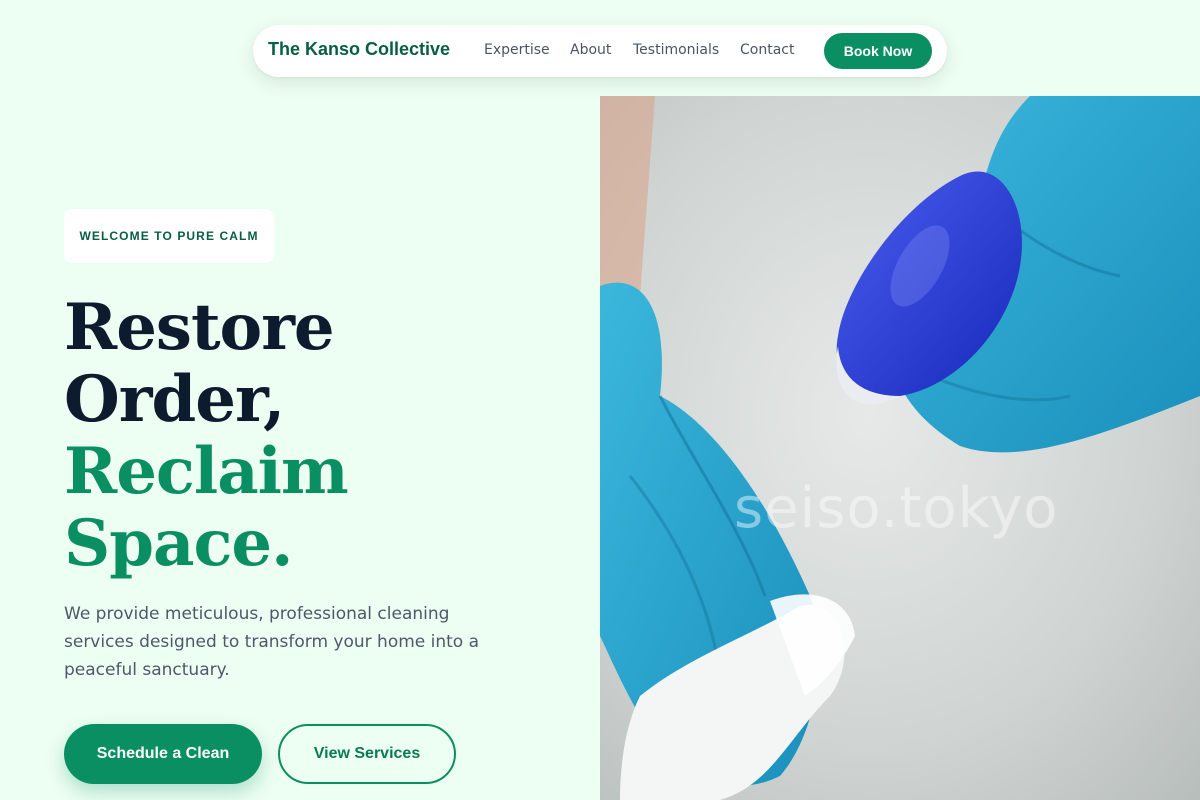 The width and height of the screenshot is (1200, 800). Describe the element at coordinates (174, 399) in the screenshot. I see `headline-line-2: Order,` at that location.